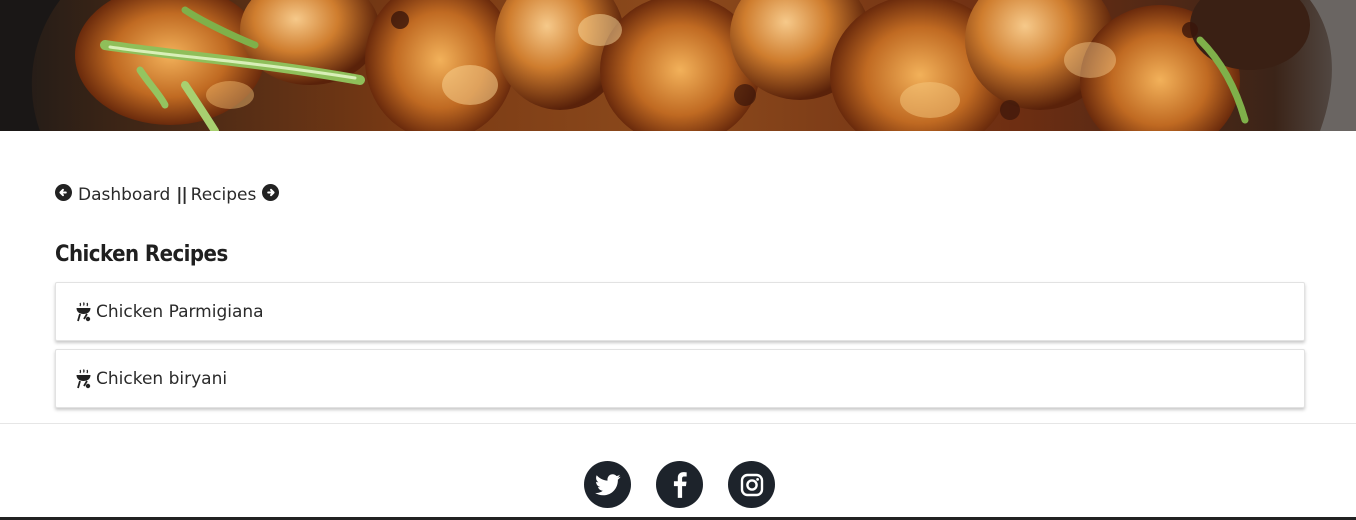  I want to click on back-link, so click(63, 195).